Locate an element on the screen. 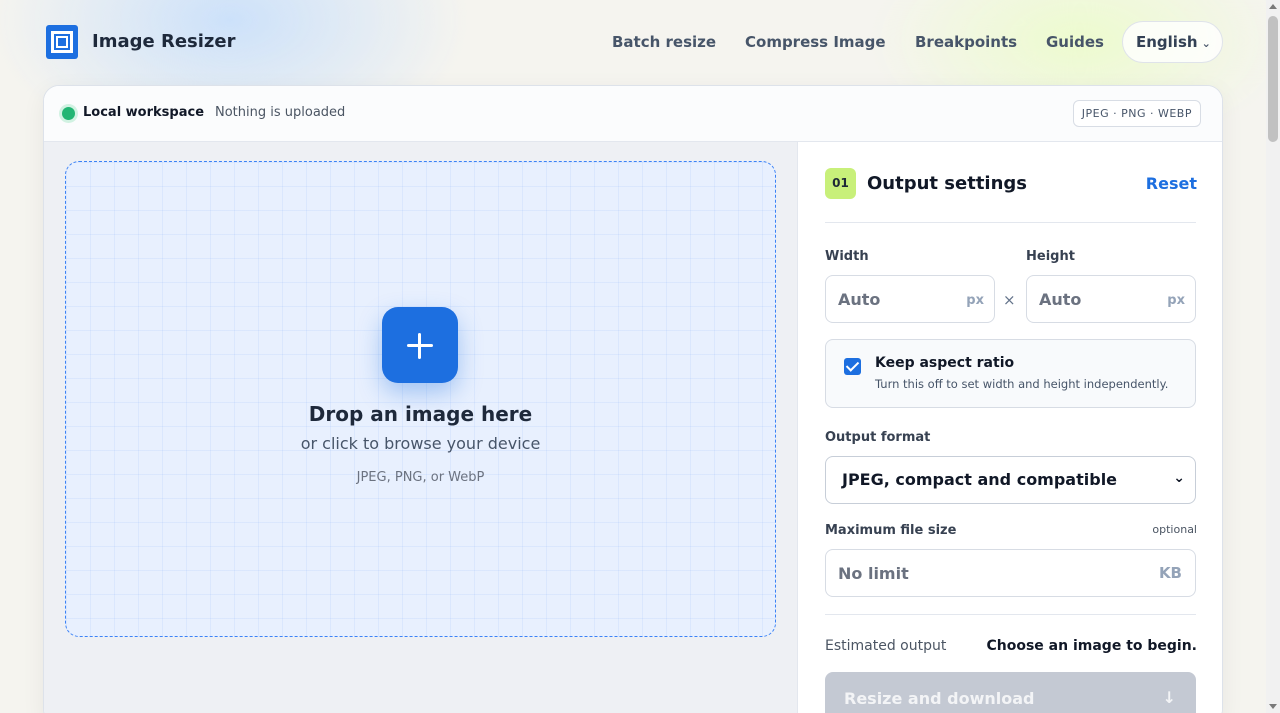 Image resolution: width=1280 pixels, height=713 pixels. workspace-label: Local workspace is located at coordinates (144, 112).